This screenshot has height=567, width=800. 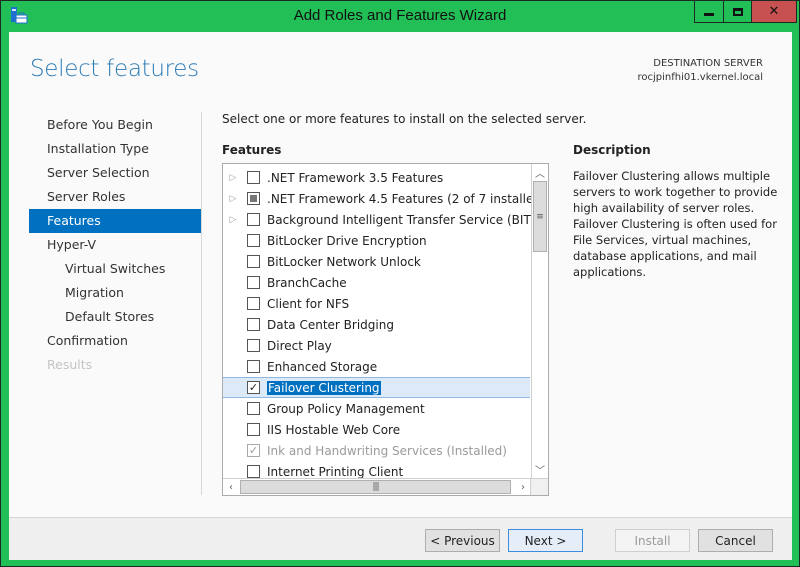 What do you see at coordinates (70, 364) in the screenshot?
I see `nav-item-results: Results` at bounding box center [70, 364].